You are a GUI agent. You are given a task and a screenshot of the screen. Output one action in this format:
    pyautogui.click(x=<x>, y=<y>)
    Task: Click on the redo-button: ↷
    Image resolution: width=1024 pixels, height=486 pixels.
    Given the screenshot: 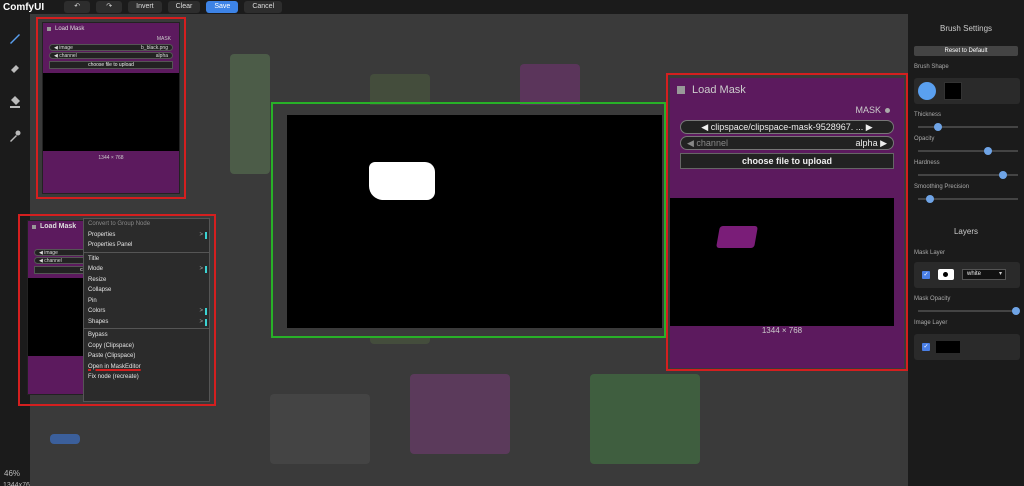 What is the action you would take?
    pyautogui.click(x=109, y=7)
    